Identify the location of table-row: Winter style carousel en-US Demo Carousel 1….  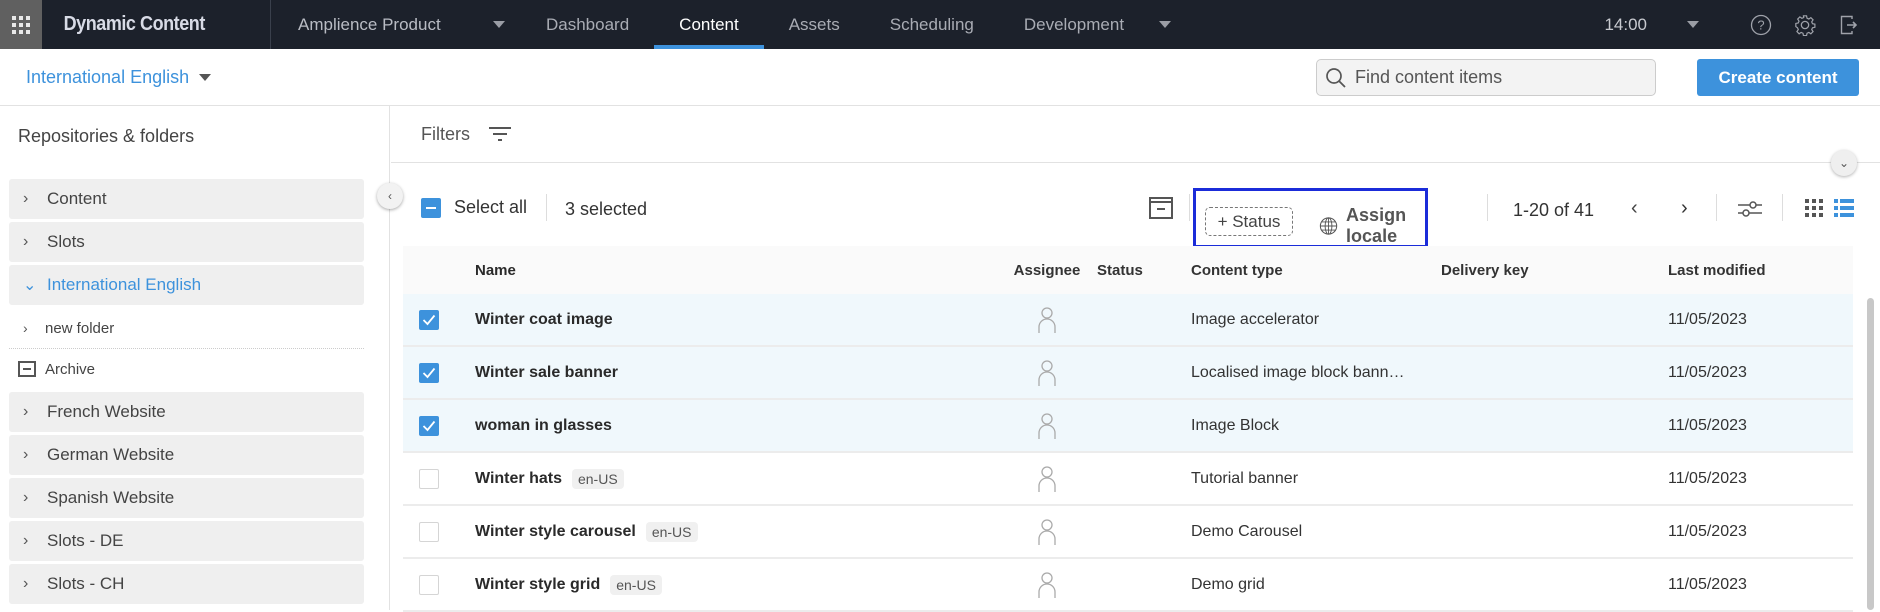
(1128, 532).